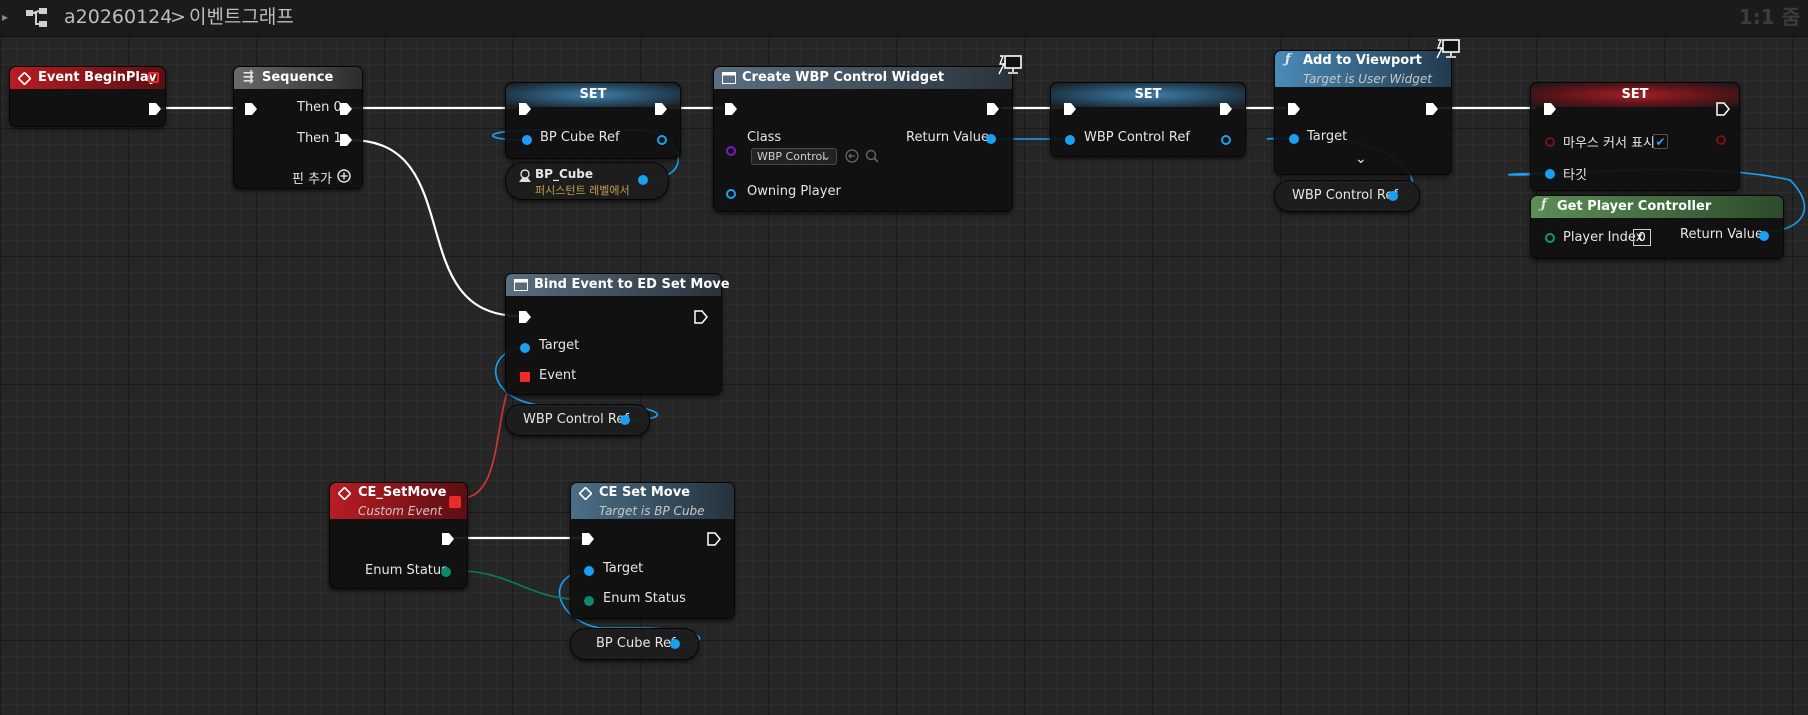 The width and height of the screenshot is (1808, 715). What do you see at coordinates (589, 601) in the screenshot?
I see `enum-in-pin-icon` at bounding box center [589, 601].